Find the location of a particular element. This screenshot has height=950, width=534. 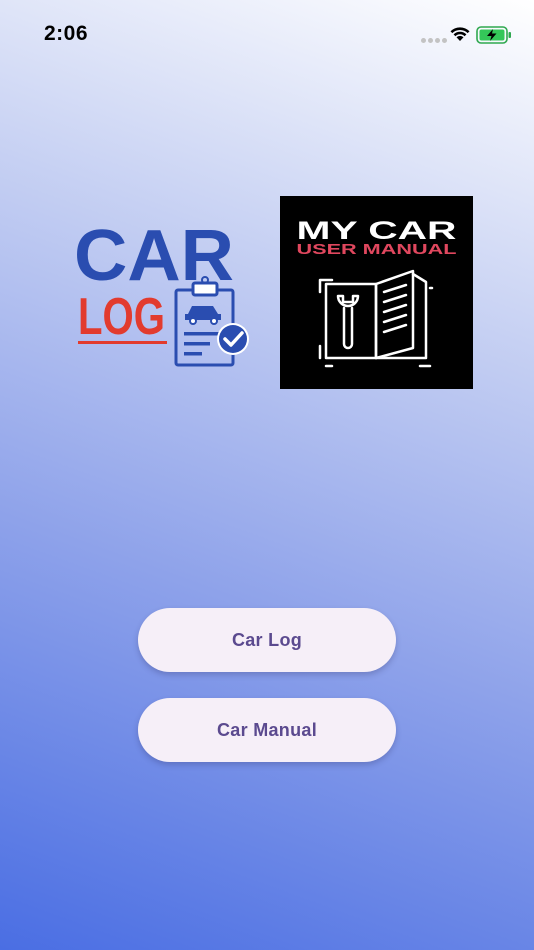

signal-dots-icon is located at coordinates (434, 40).